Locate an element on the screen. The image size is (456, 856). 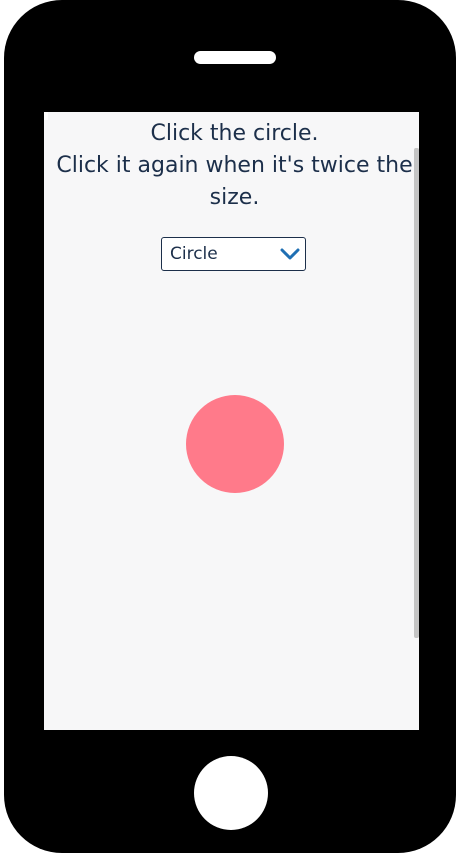
scrollbar is located at coordinates (416, 393).